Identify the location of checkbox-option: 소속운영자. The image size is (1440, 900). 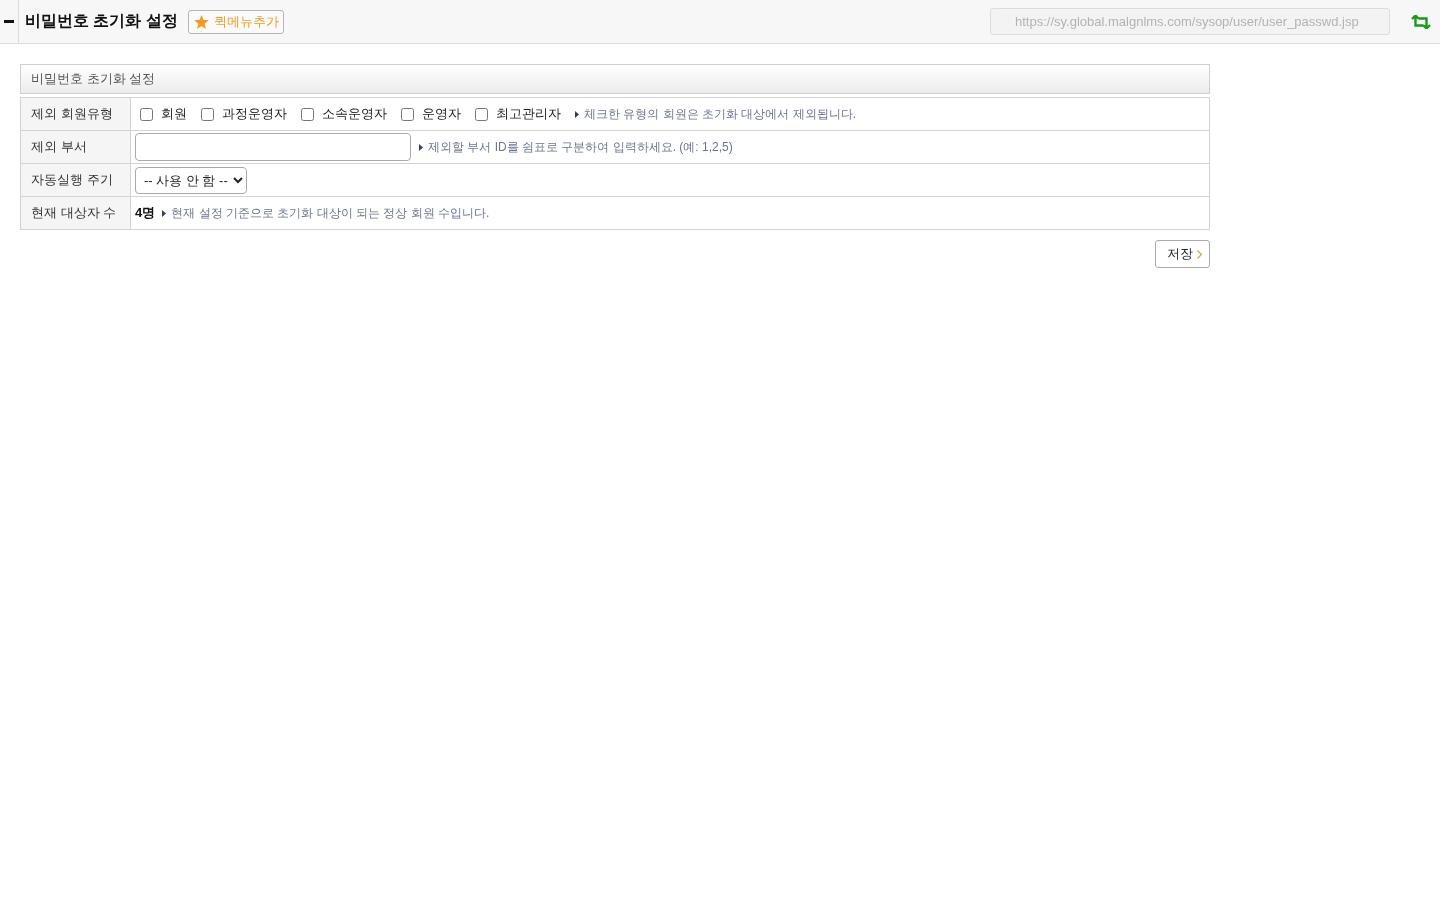
(344, 114).